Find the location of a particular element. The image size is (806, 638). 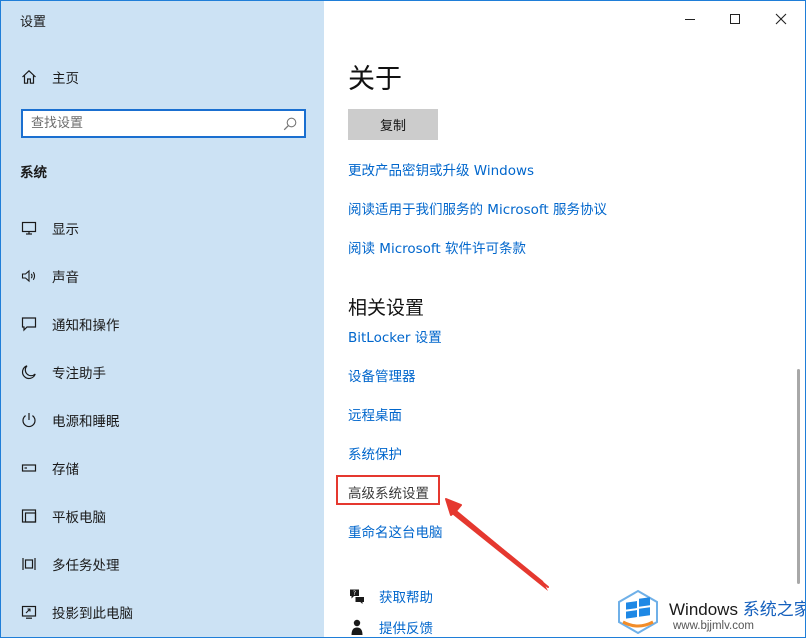

sidebar-item-sound: 声音 is located at coordinates (162, 276).